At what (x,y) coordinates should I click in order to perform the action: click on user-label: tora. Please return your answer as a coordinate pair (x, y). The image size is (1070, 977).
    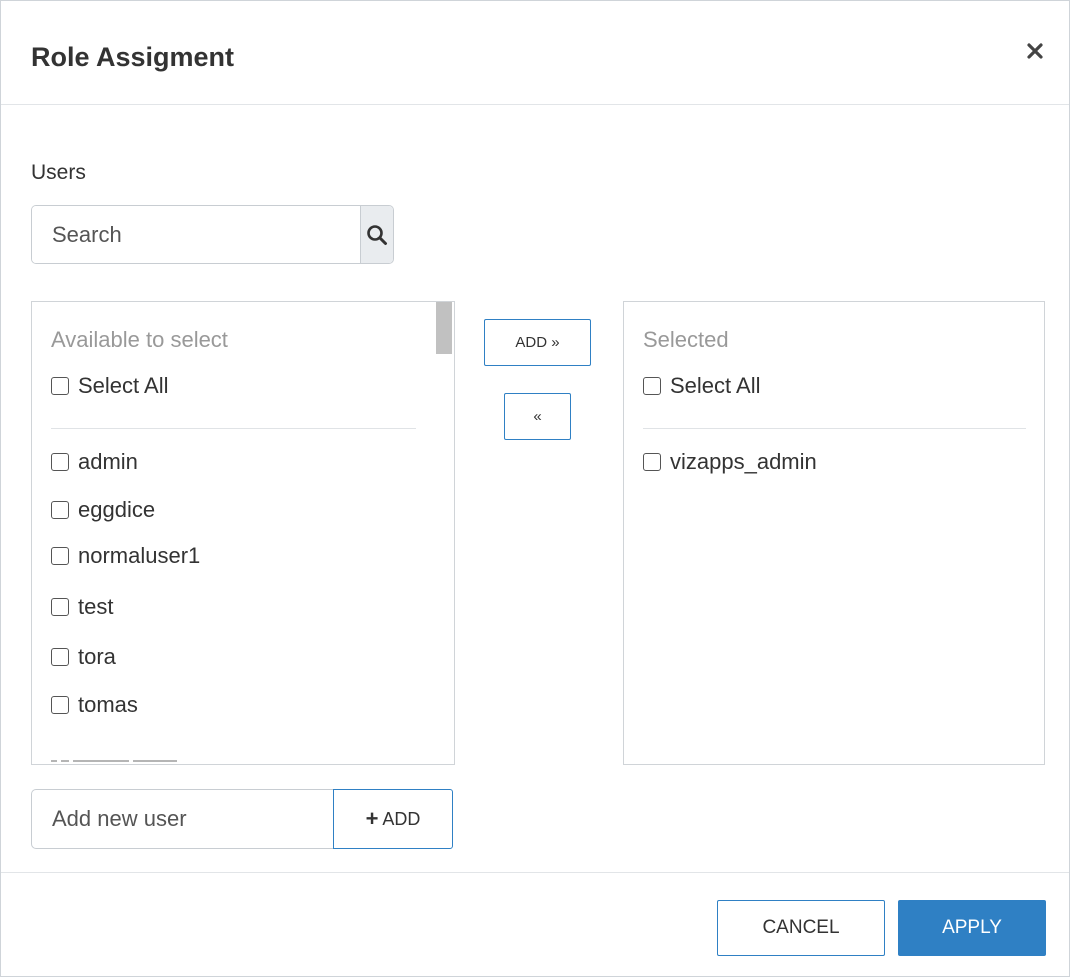
    Looking at the image, I should click on (97, 656).